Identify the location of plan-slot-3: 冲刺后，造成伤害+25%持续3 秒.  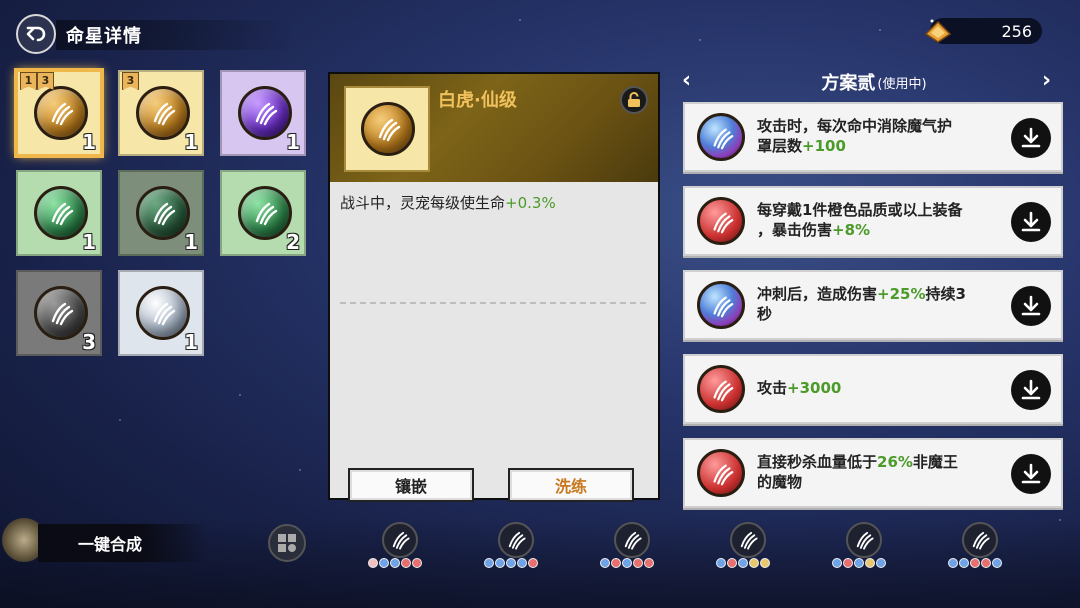
(873, 305).